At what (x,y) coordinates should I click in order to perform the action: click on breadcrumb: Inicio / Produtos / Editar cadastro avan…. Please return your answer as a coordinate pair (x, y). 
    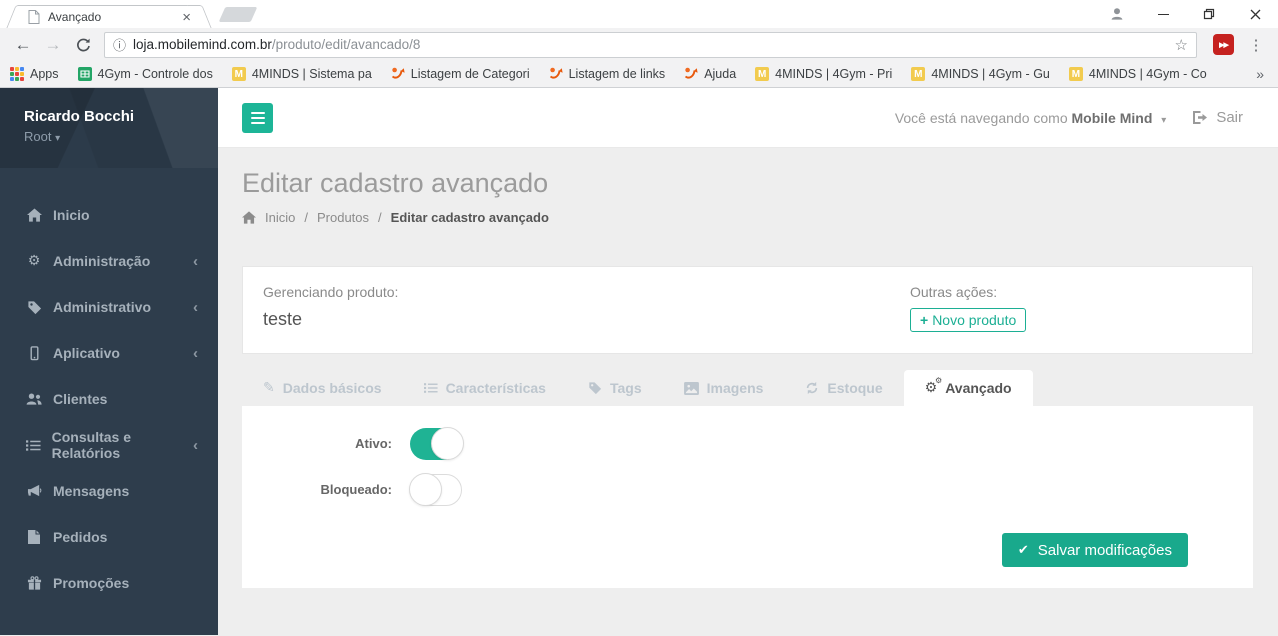
    Looking at the image, I should click on (747, 217).